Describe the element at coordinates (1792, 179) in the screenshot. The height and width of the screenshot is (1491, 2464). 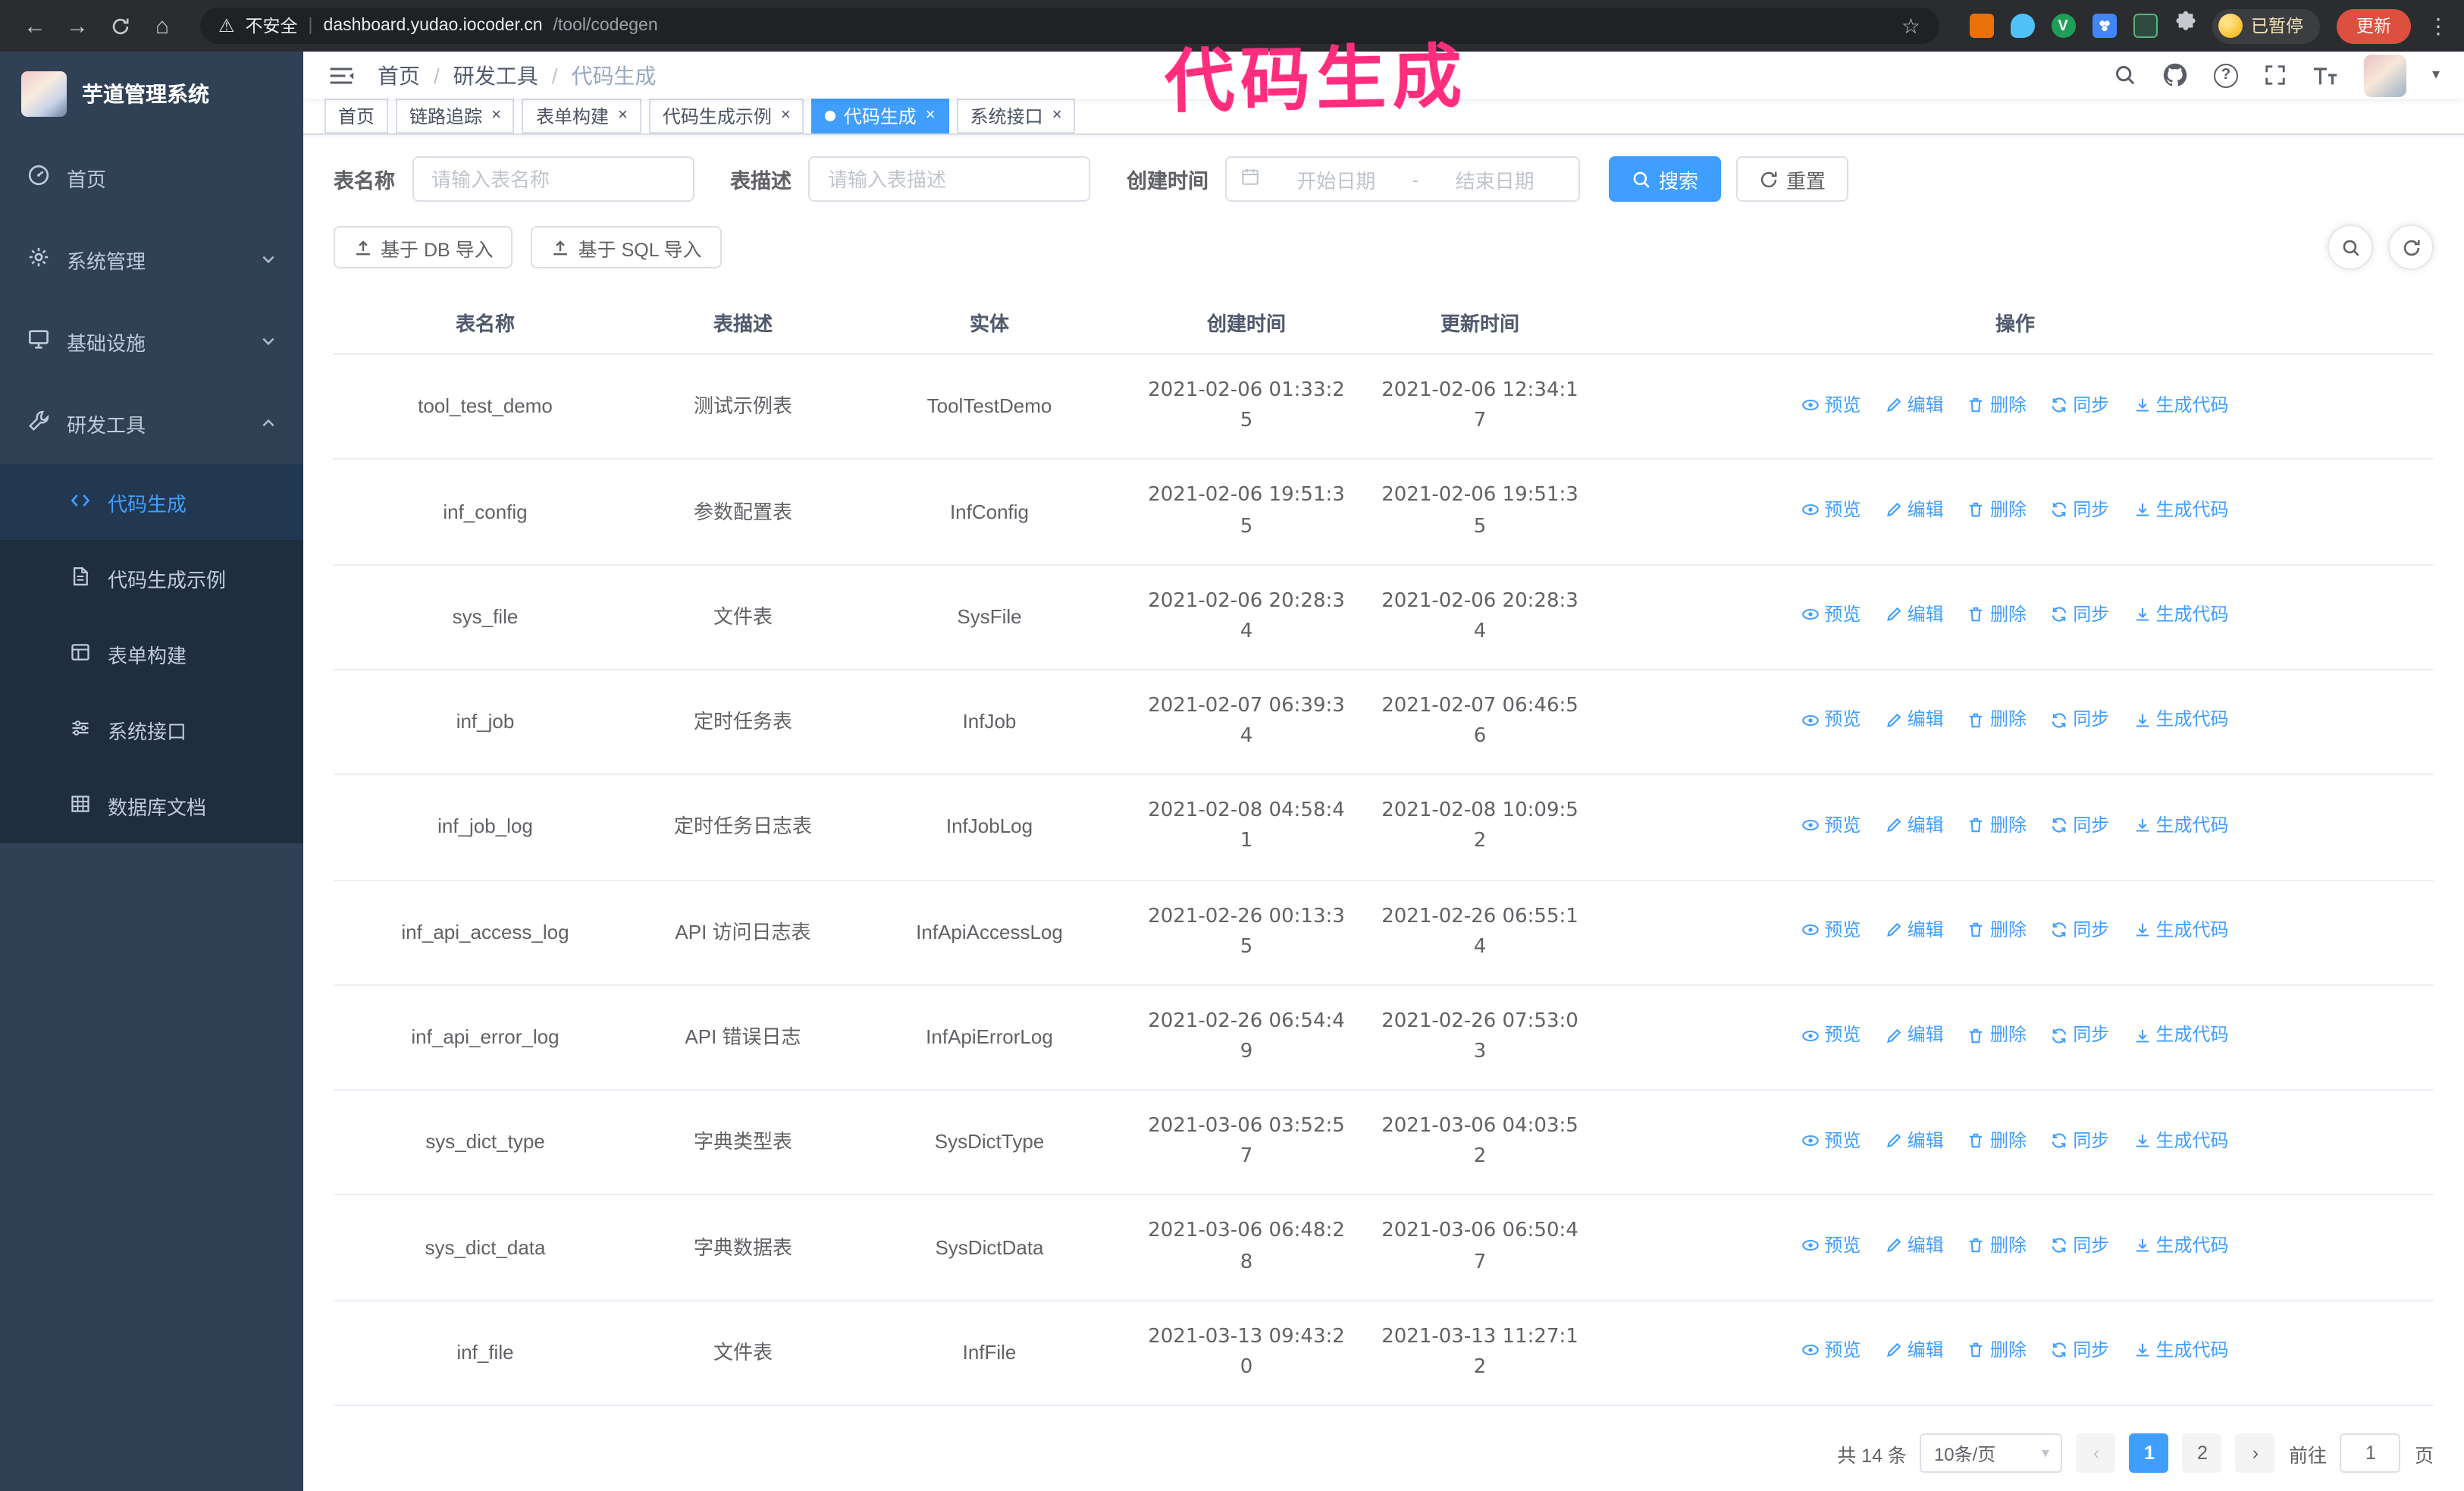
I see `reset-button: 重置` at that location.